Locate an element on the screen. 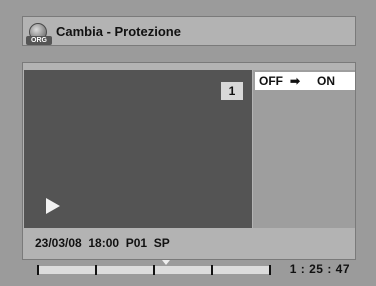  elapsed-time: 1 : 25 : 47 is located at coordinates (319, 269).